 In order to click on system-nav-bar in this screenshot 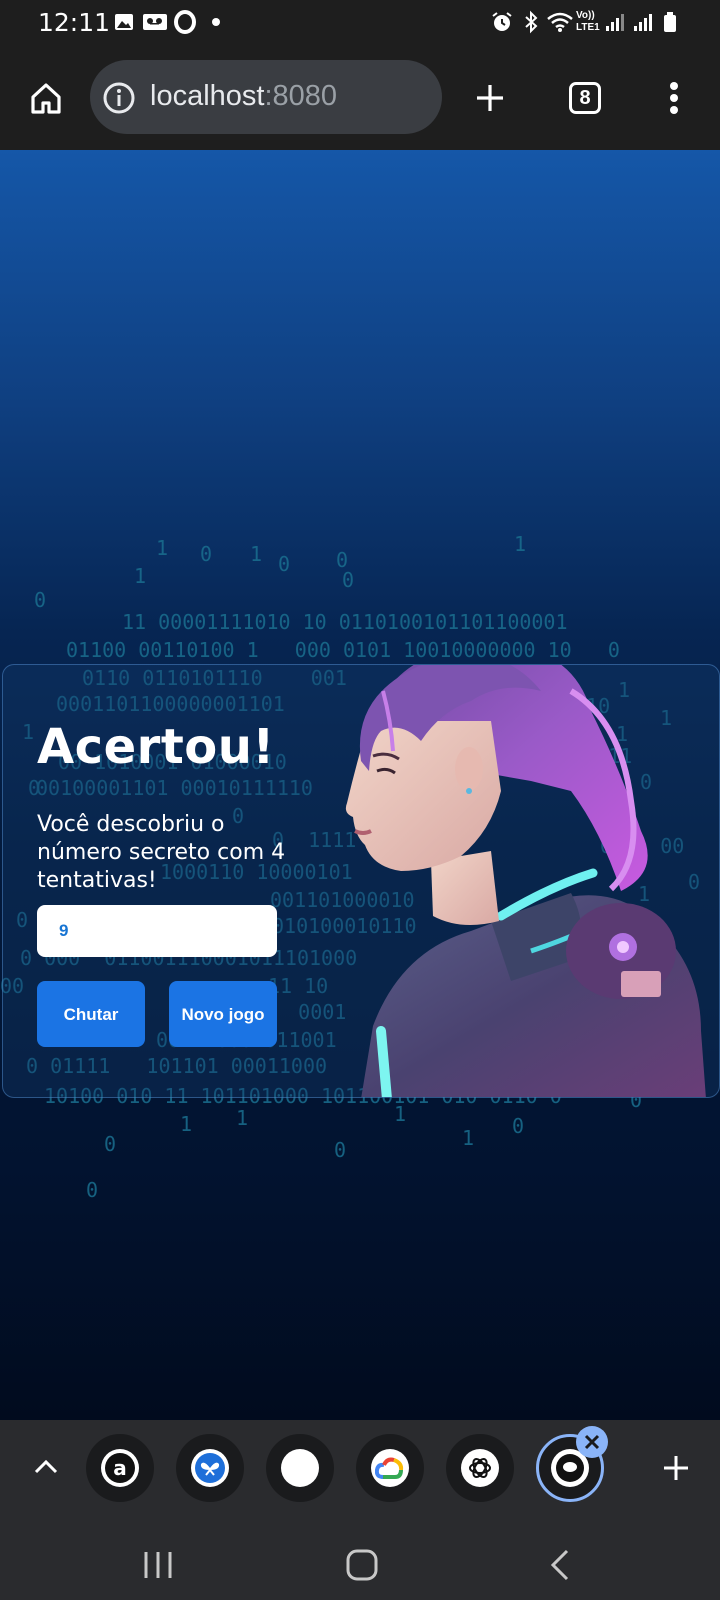, I will do `click(360, 1565)`.